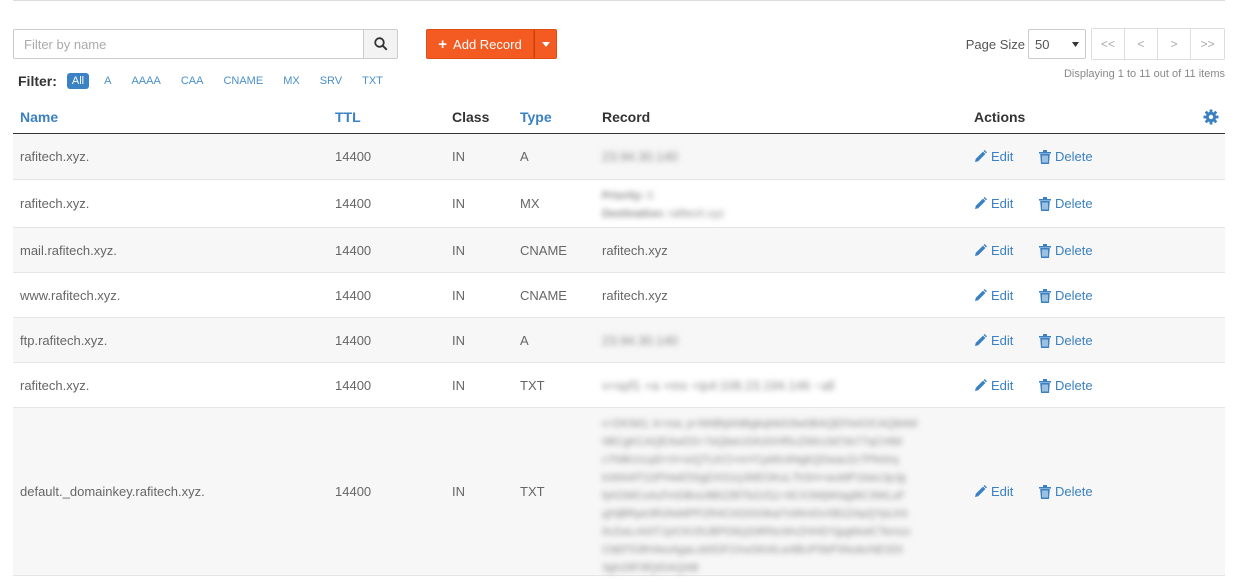 This screenshot has width=1242, height=583. I want to click on header-name: Name, so click(39, 117).